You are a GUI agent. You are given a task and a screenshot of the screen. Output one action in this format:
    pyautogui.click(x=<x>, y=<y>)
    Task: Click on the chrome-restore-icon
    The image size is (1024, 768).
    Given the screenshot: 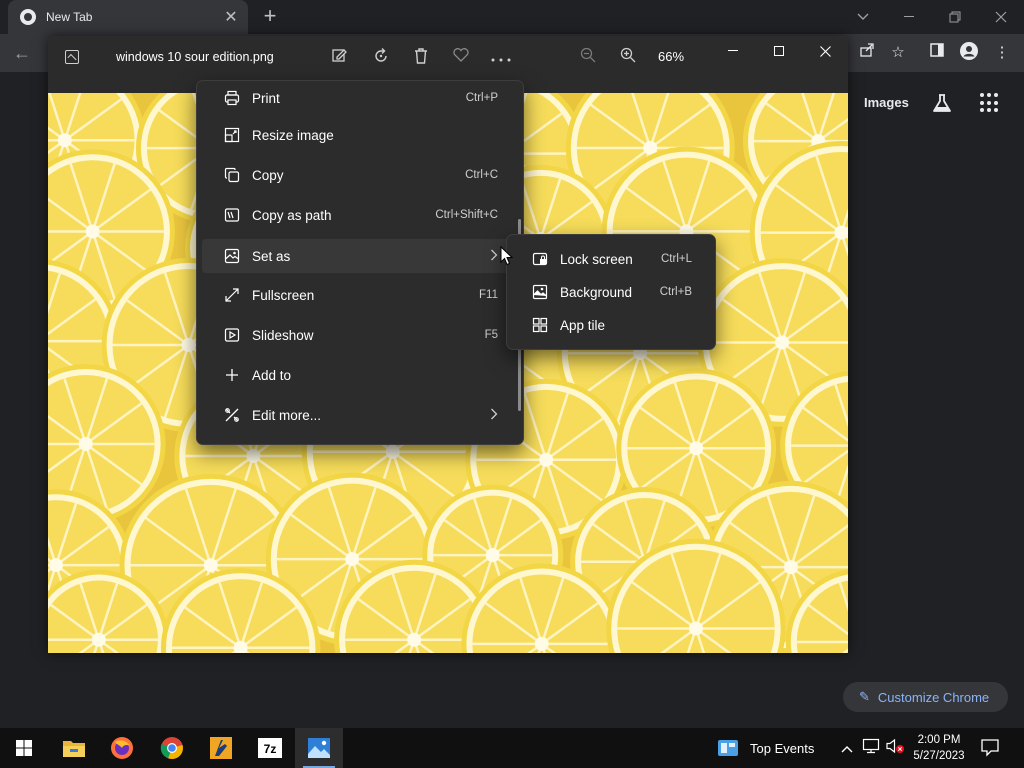 What is the action you would take?
    pyautogui.click(x=955, y=17)
    